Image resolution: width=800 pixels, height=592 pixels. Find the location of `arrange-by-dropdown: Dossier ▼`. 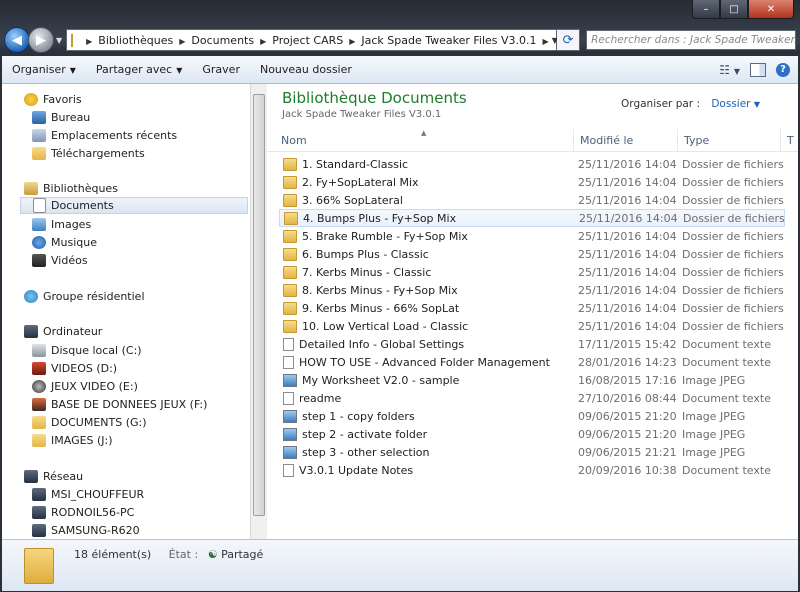

arrange-by-dropdown: Dossier ▼ is located at coordinates (735, 104).